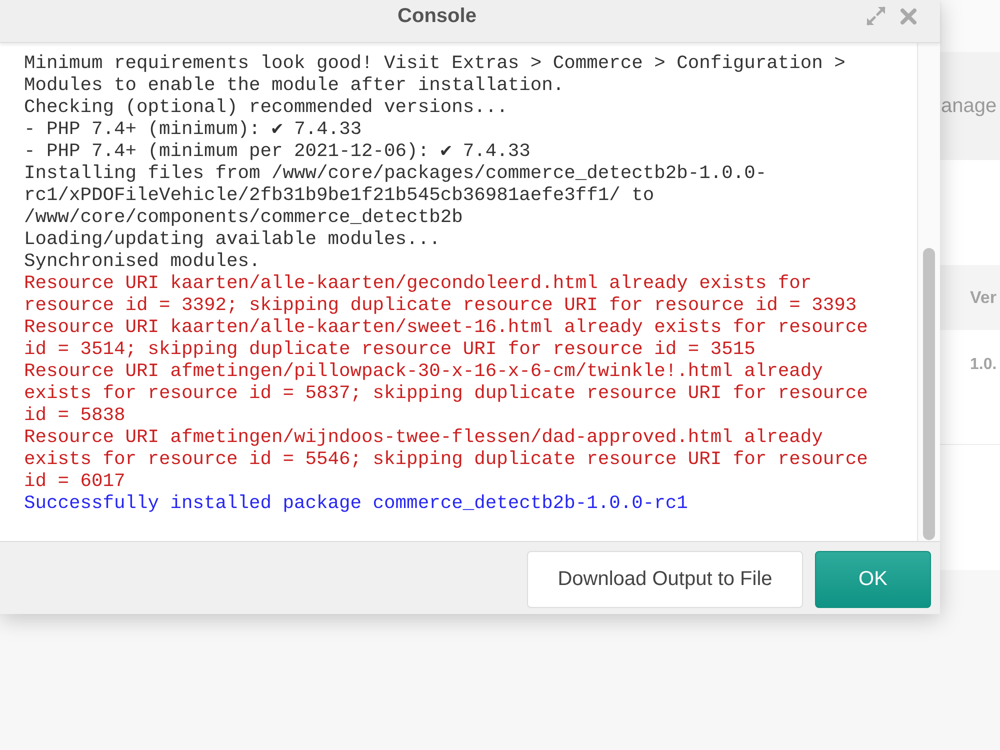 The height and width of the screenshot is (750, 1000). Describe the element at coordinates (435, 74) in the screenshot. I see `log-line: Minimum requirements look good! Visit Extras > Commerce > Configuration > Modules to enable the module after installation.` at that location.